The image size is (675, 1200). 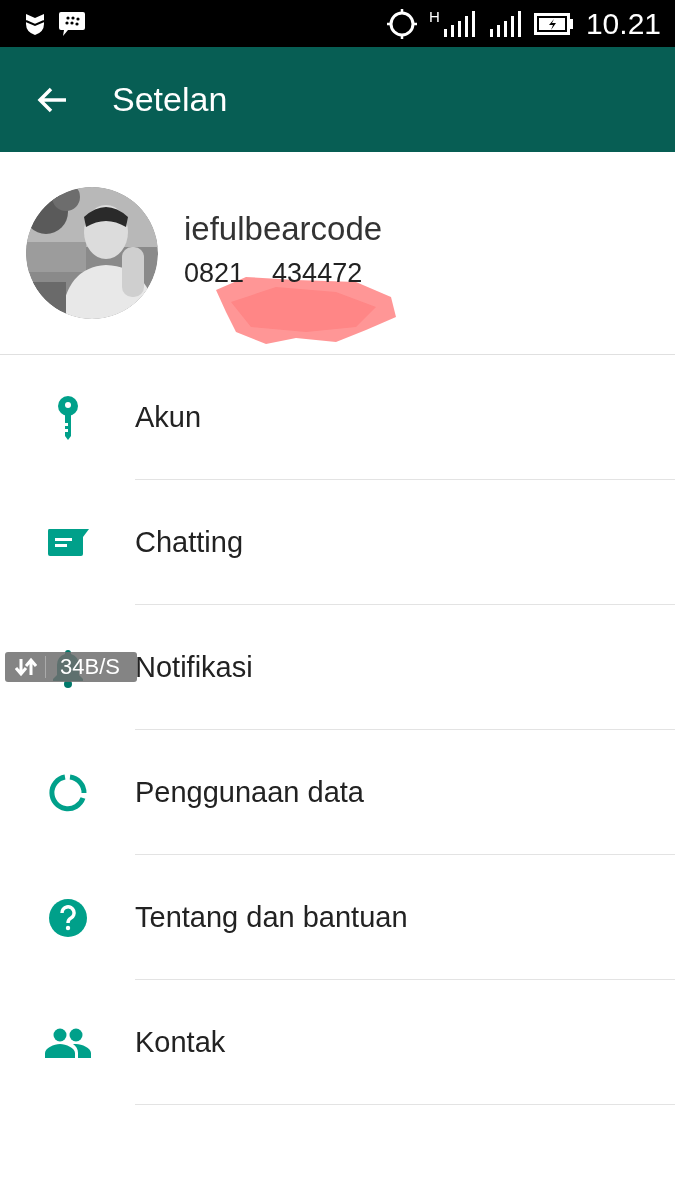 What do you see at coordinates (623, 23) in the screenshot?
I see `clock: 10.21` at bounding box center [623, 23].